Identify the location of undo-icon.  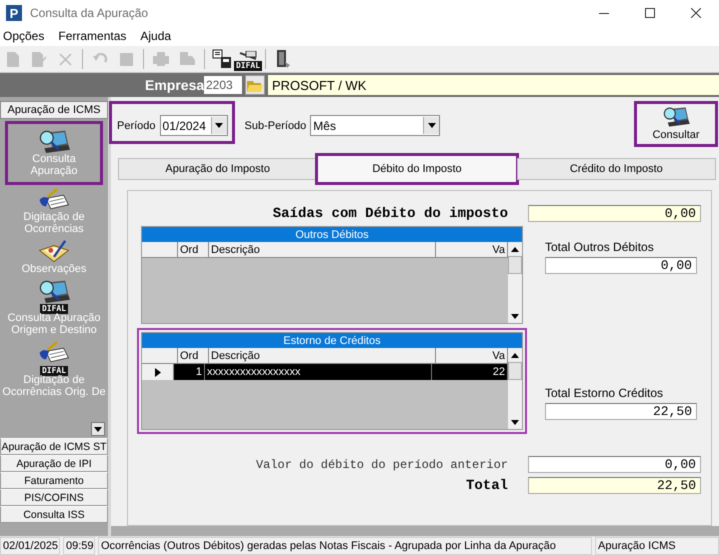
(100, 59).